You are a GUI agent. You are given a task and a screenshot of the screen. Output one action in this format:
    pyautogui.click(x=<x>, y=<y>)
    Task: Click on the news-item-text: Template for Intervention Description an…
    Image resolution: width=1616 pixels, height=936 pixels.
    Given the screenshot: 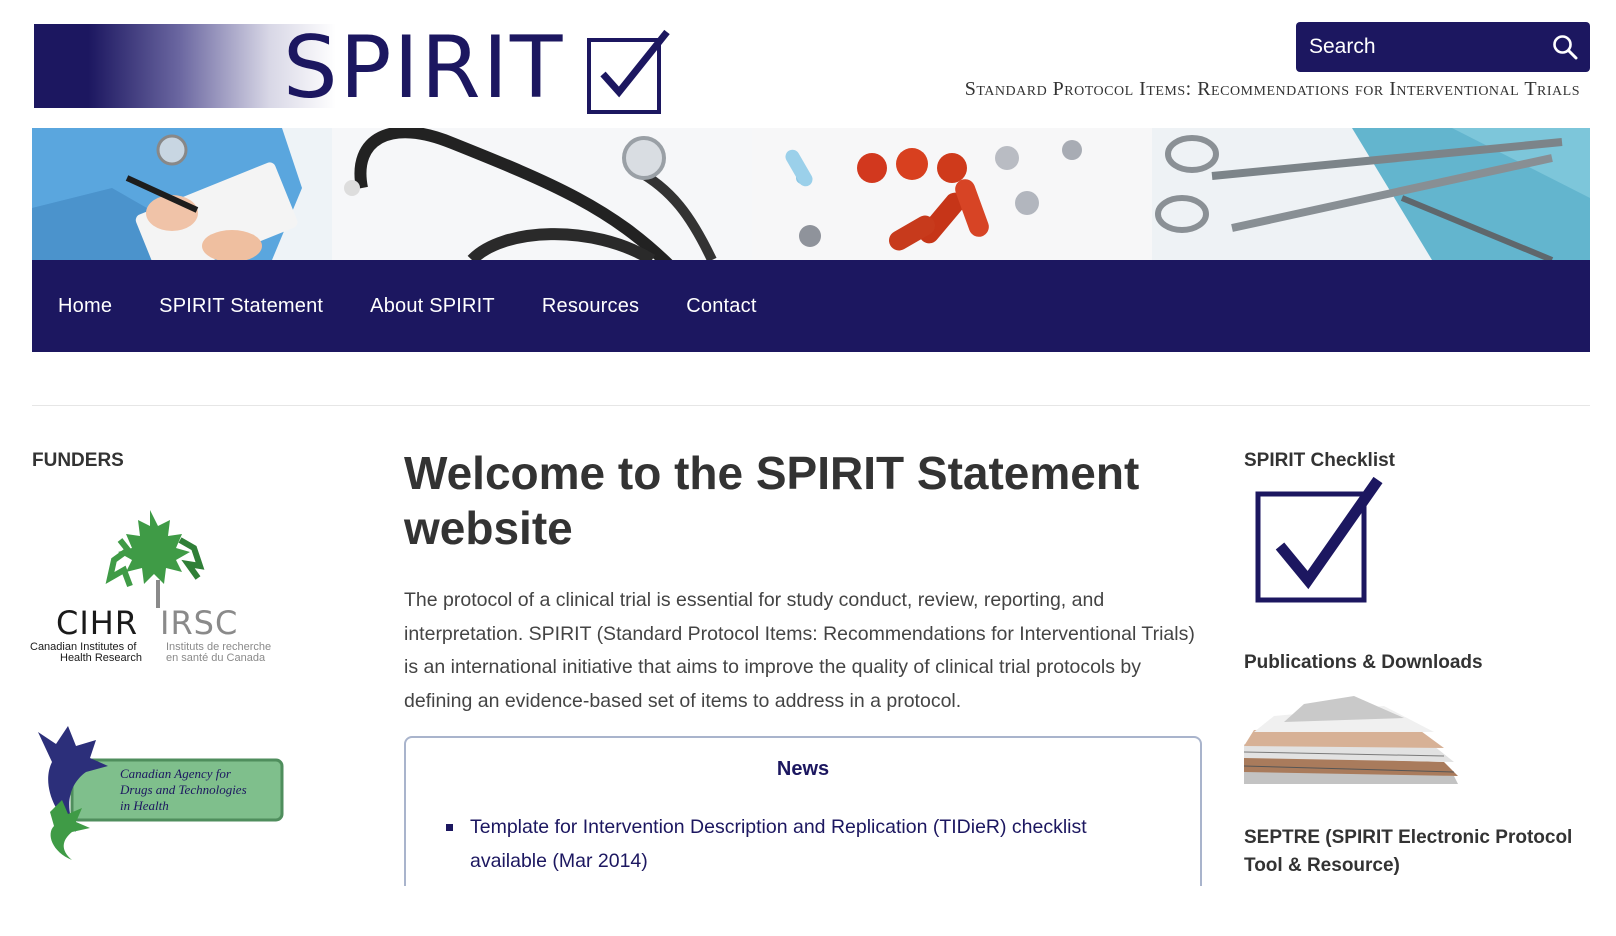 What is the action you would take?
    pyautogui.click(x=778, y=844)
    